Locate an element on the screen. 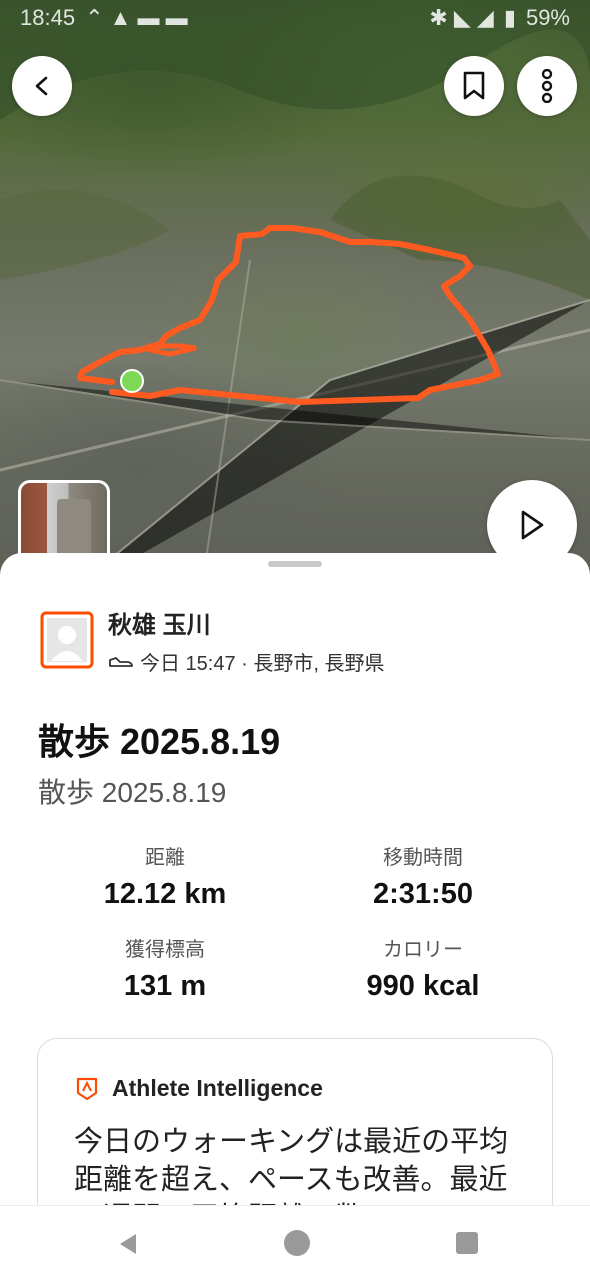  stat-label: 距離 is located at coordinates (165, 858).